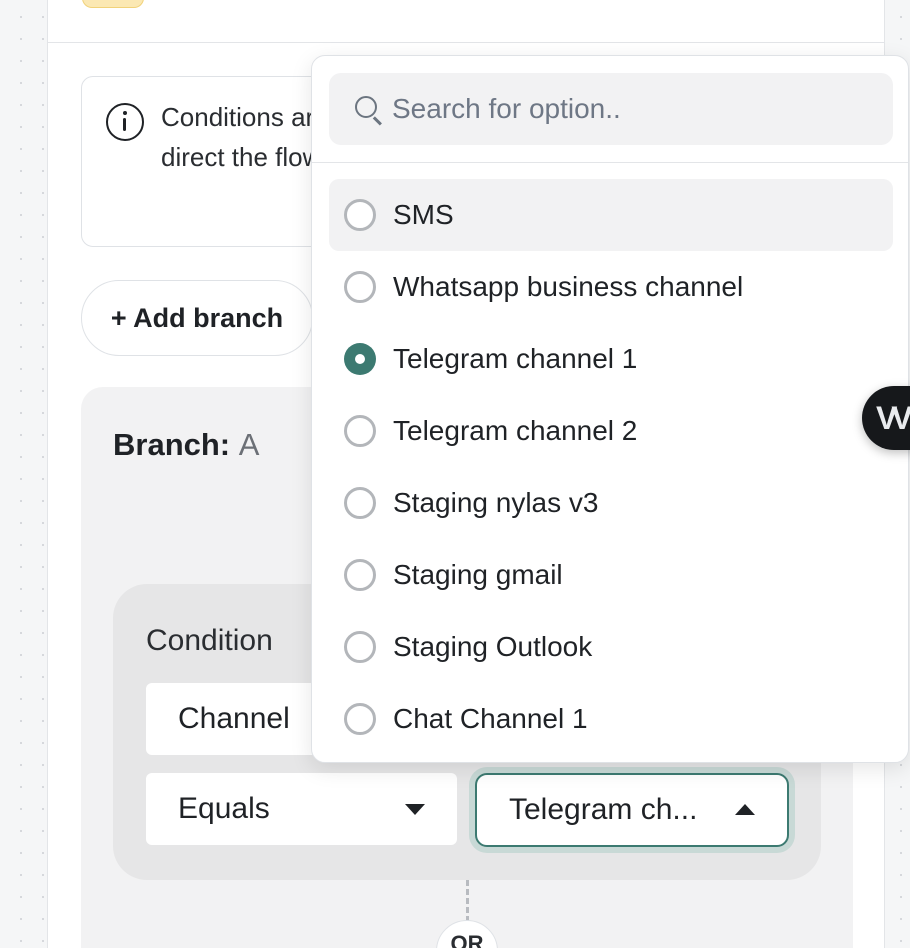  I want to click on option-item-telegram-channel-2: Telegram channel 2, so click(611, 431).